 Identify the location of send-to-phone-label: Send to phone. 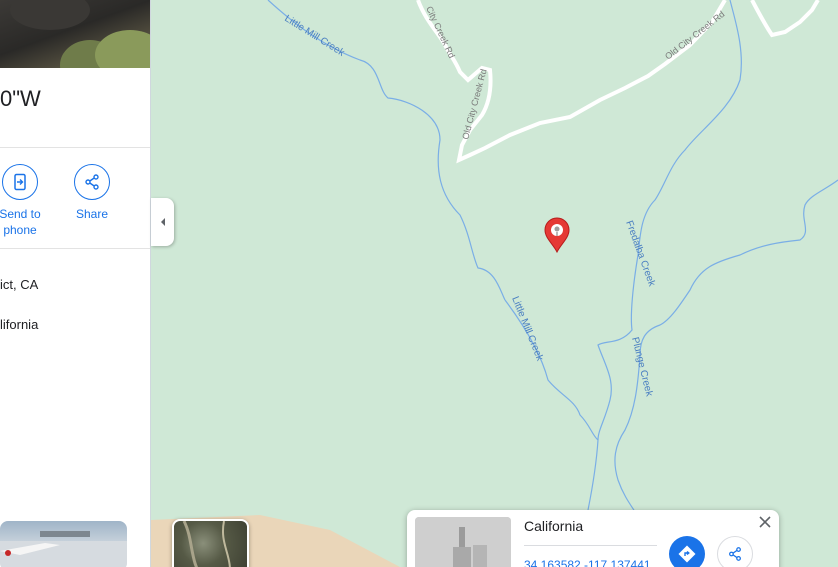
(20, 222).